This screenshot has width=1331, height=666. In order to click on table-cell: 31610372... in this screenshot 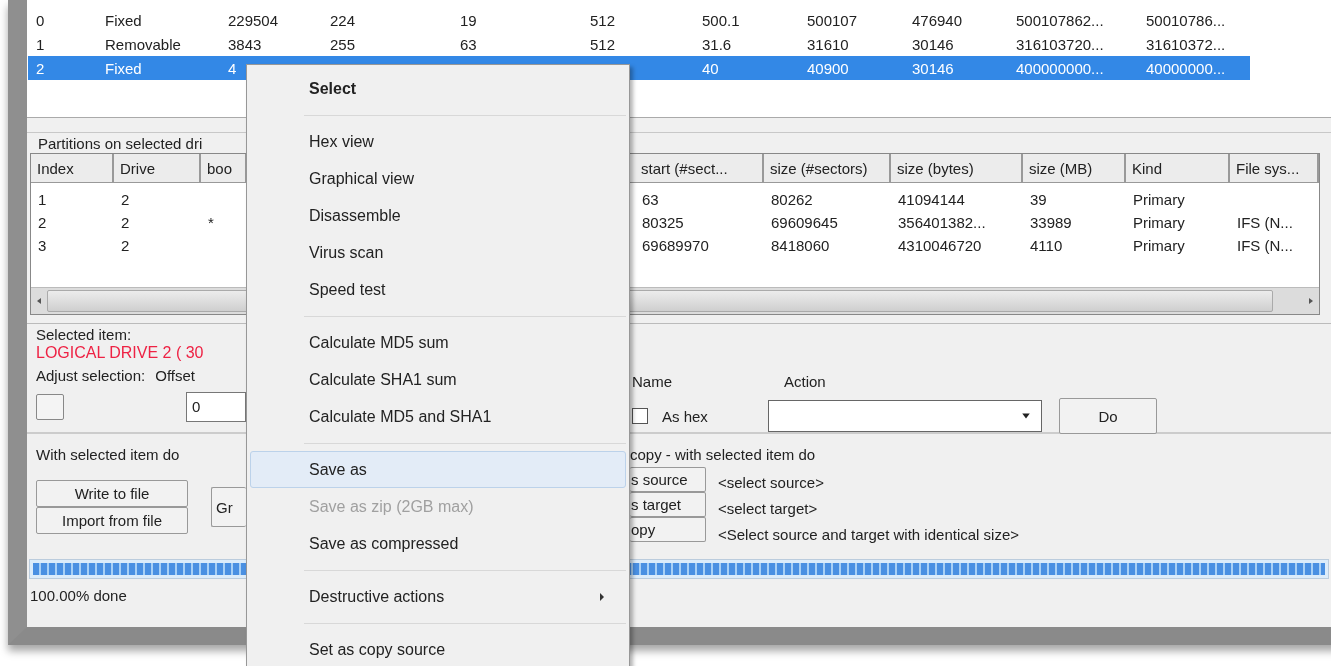, I will do `click(1186, 44)`.